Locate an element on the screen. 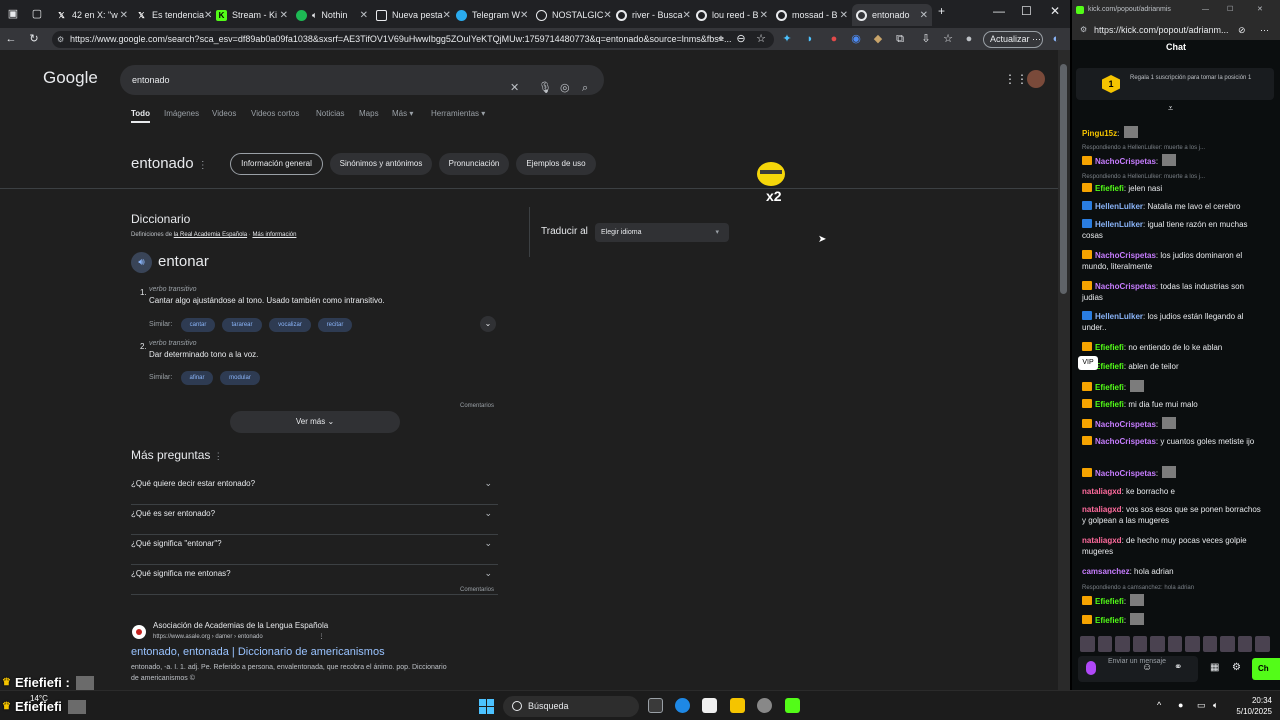 Image resolution: width=1280 pixels, height=720 pixels. location-icon: ⌖ is located at coordinates (721, 39).